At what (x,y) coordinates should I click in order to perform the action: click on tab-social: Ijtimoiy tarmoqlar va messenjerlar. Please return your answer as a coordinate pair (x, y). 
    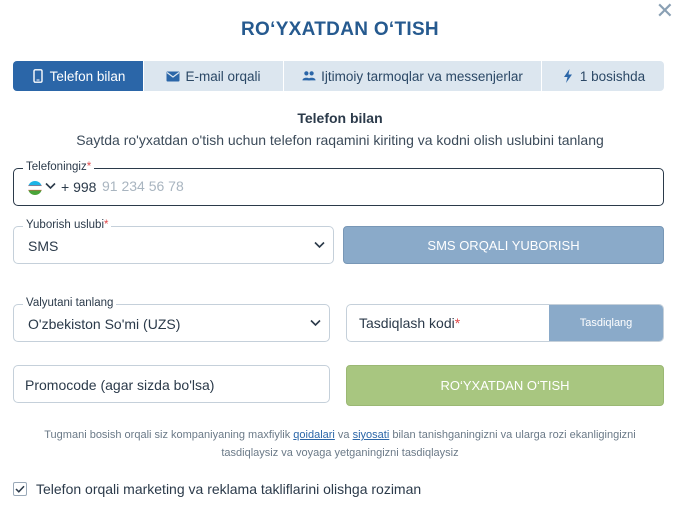
    Looking at the image, I should click on (413, 76).